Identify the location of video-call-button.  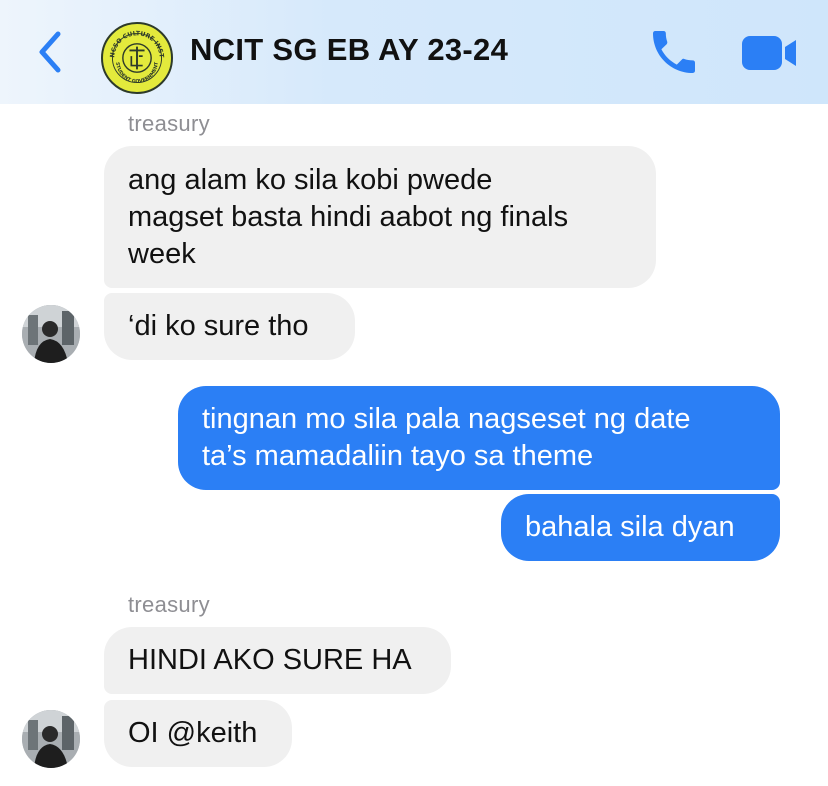
(770, 53).